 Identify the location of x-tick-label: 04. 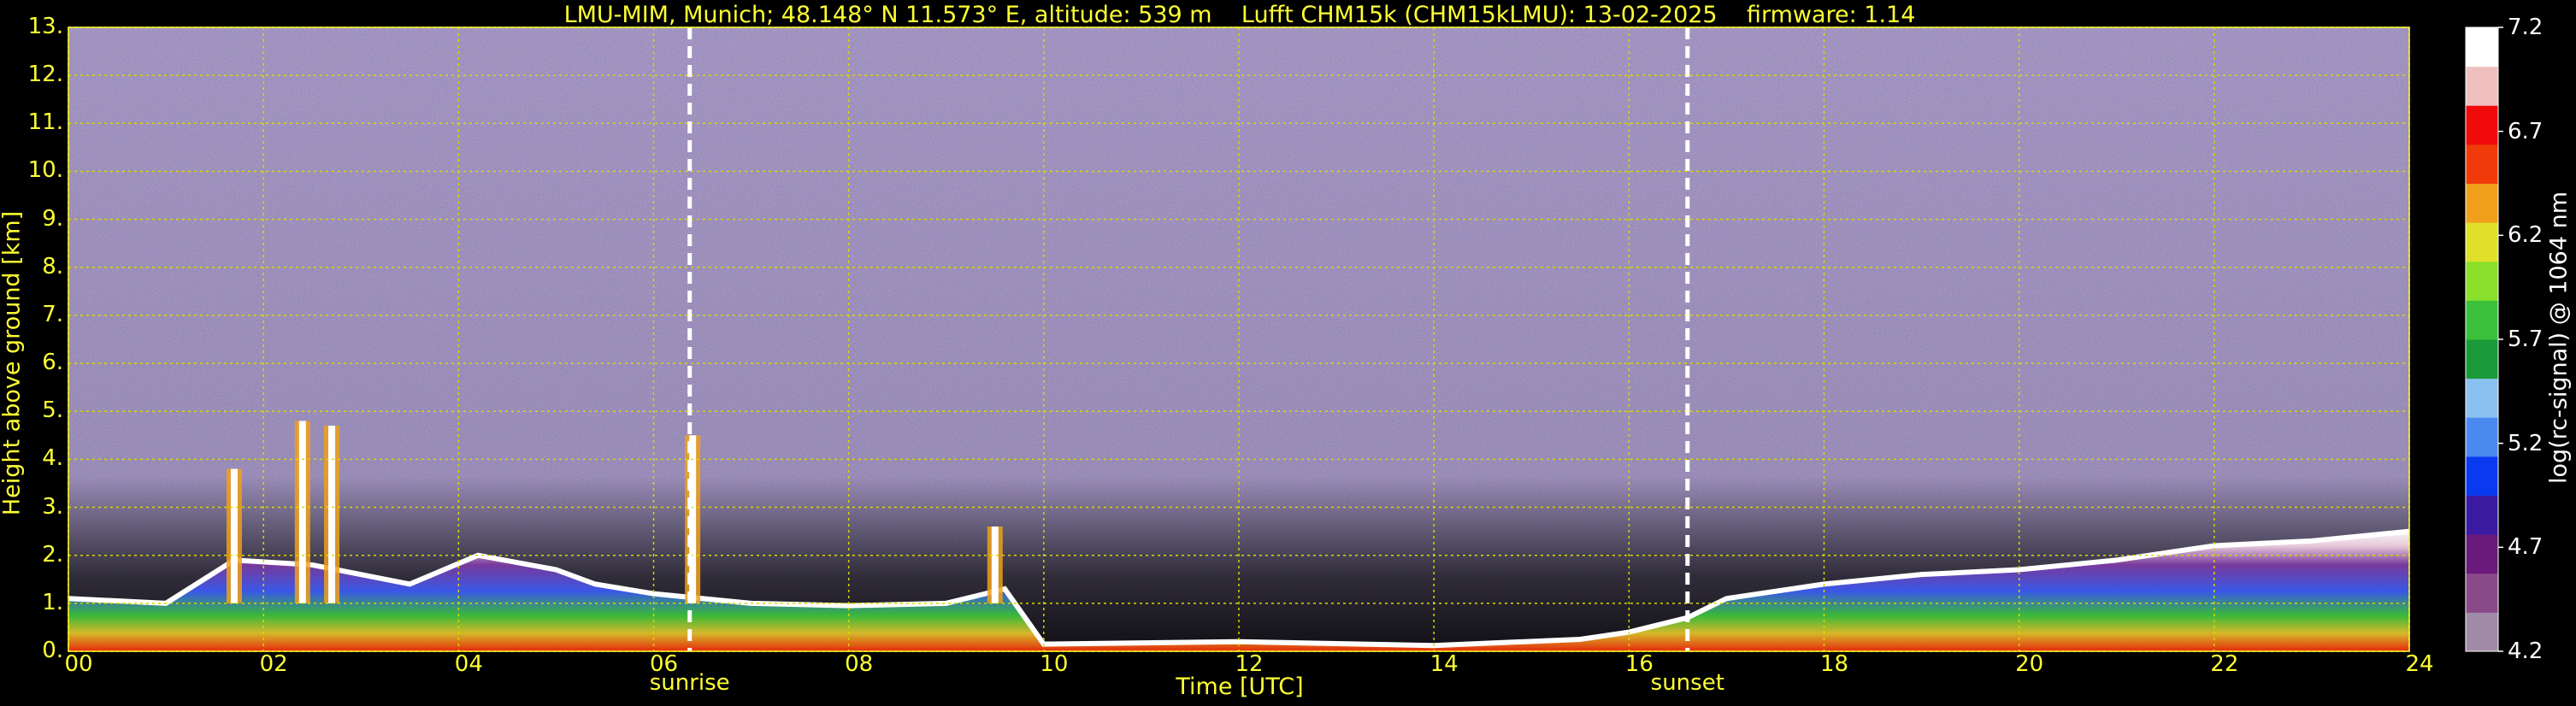
(468, 664).